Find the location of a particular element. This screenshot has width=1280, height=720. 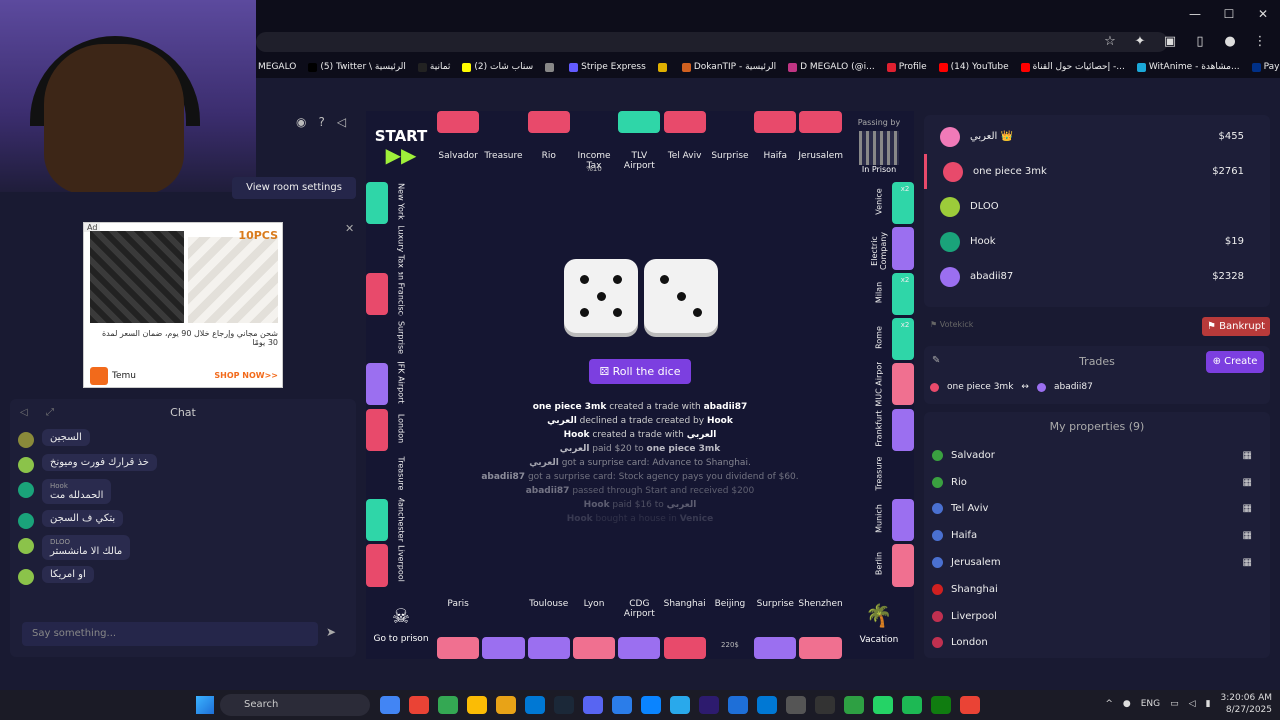

bookmark-item: DokanTIP - الرئيسية is located at coordinates (728, 67).